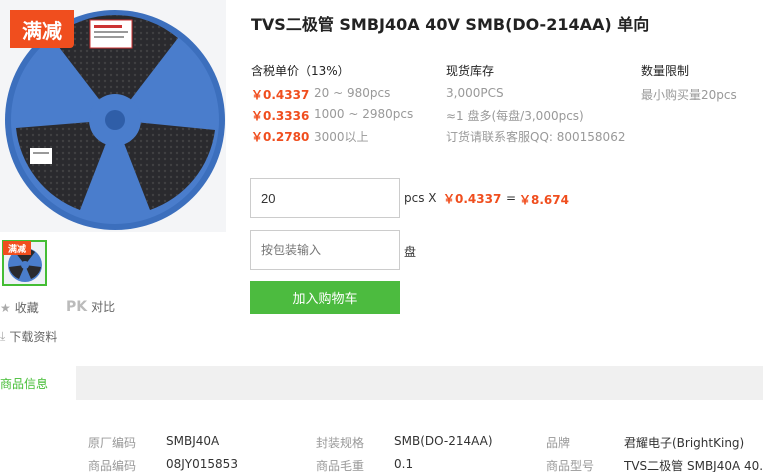 This screenshot has height=472, width=763. What do you see at coordinates (325, 297) in the screenshot?
I see `add-to-cart-button: 加入购物车` at bounding box center [325, 297].